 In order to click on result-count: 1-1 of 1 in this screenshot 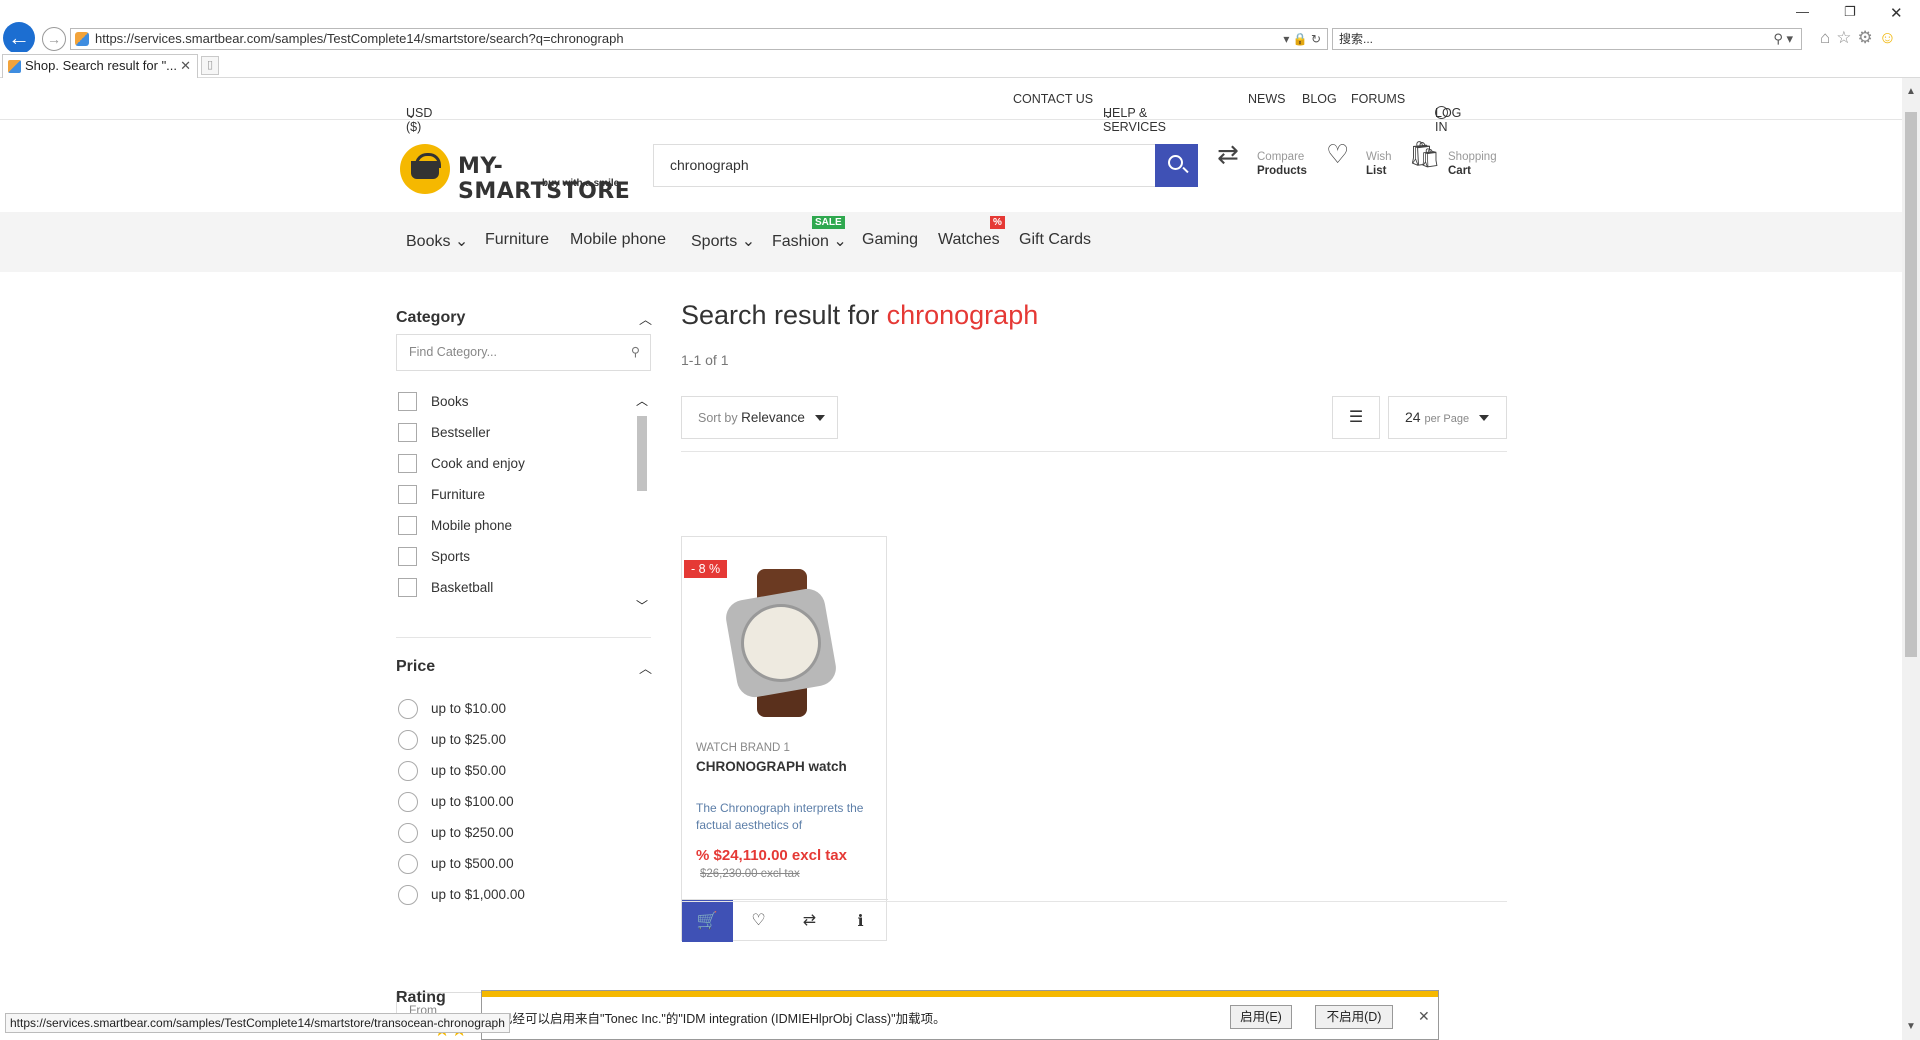, I will do `click(705, 360)`.